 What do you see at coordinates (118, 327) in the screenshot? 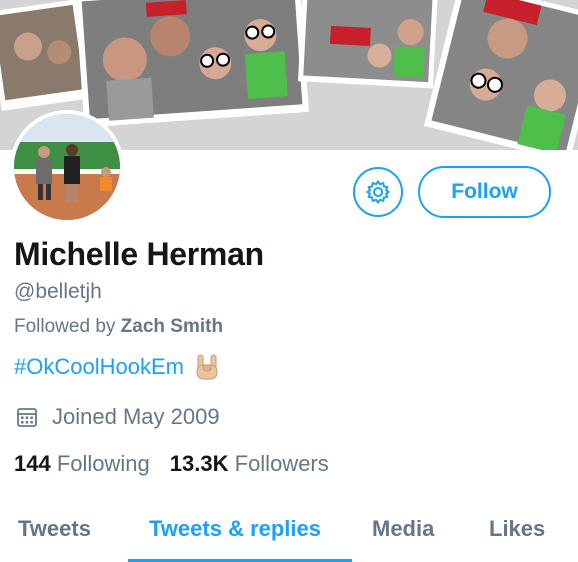
I see `followed-by: Followed by Zach Smith` at bounding box center [118, 327].